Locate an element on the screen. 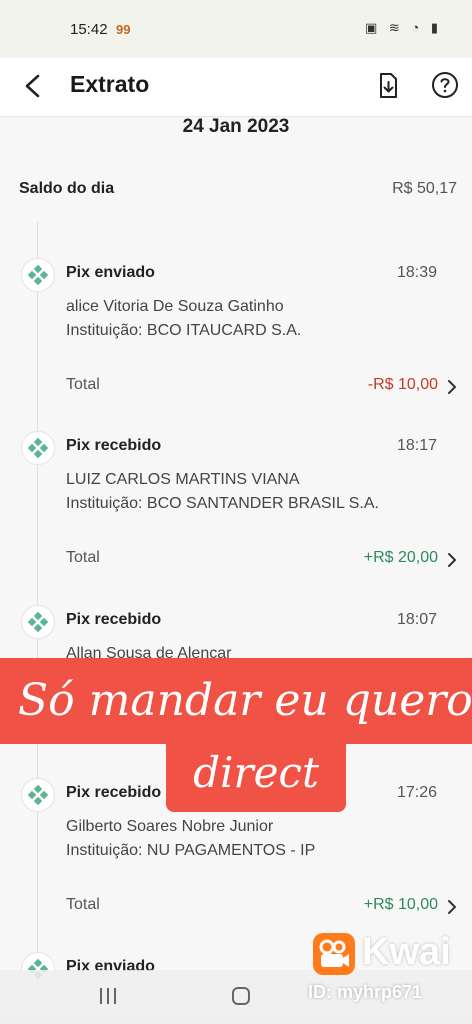 The height and width of the screenshot is (1024, 472). kwai-brand: Kwai is located at coordinates (406, 952).